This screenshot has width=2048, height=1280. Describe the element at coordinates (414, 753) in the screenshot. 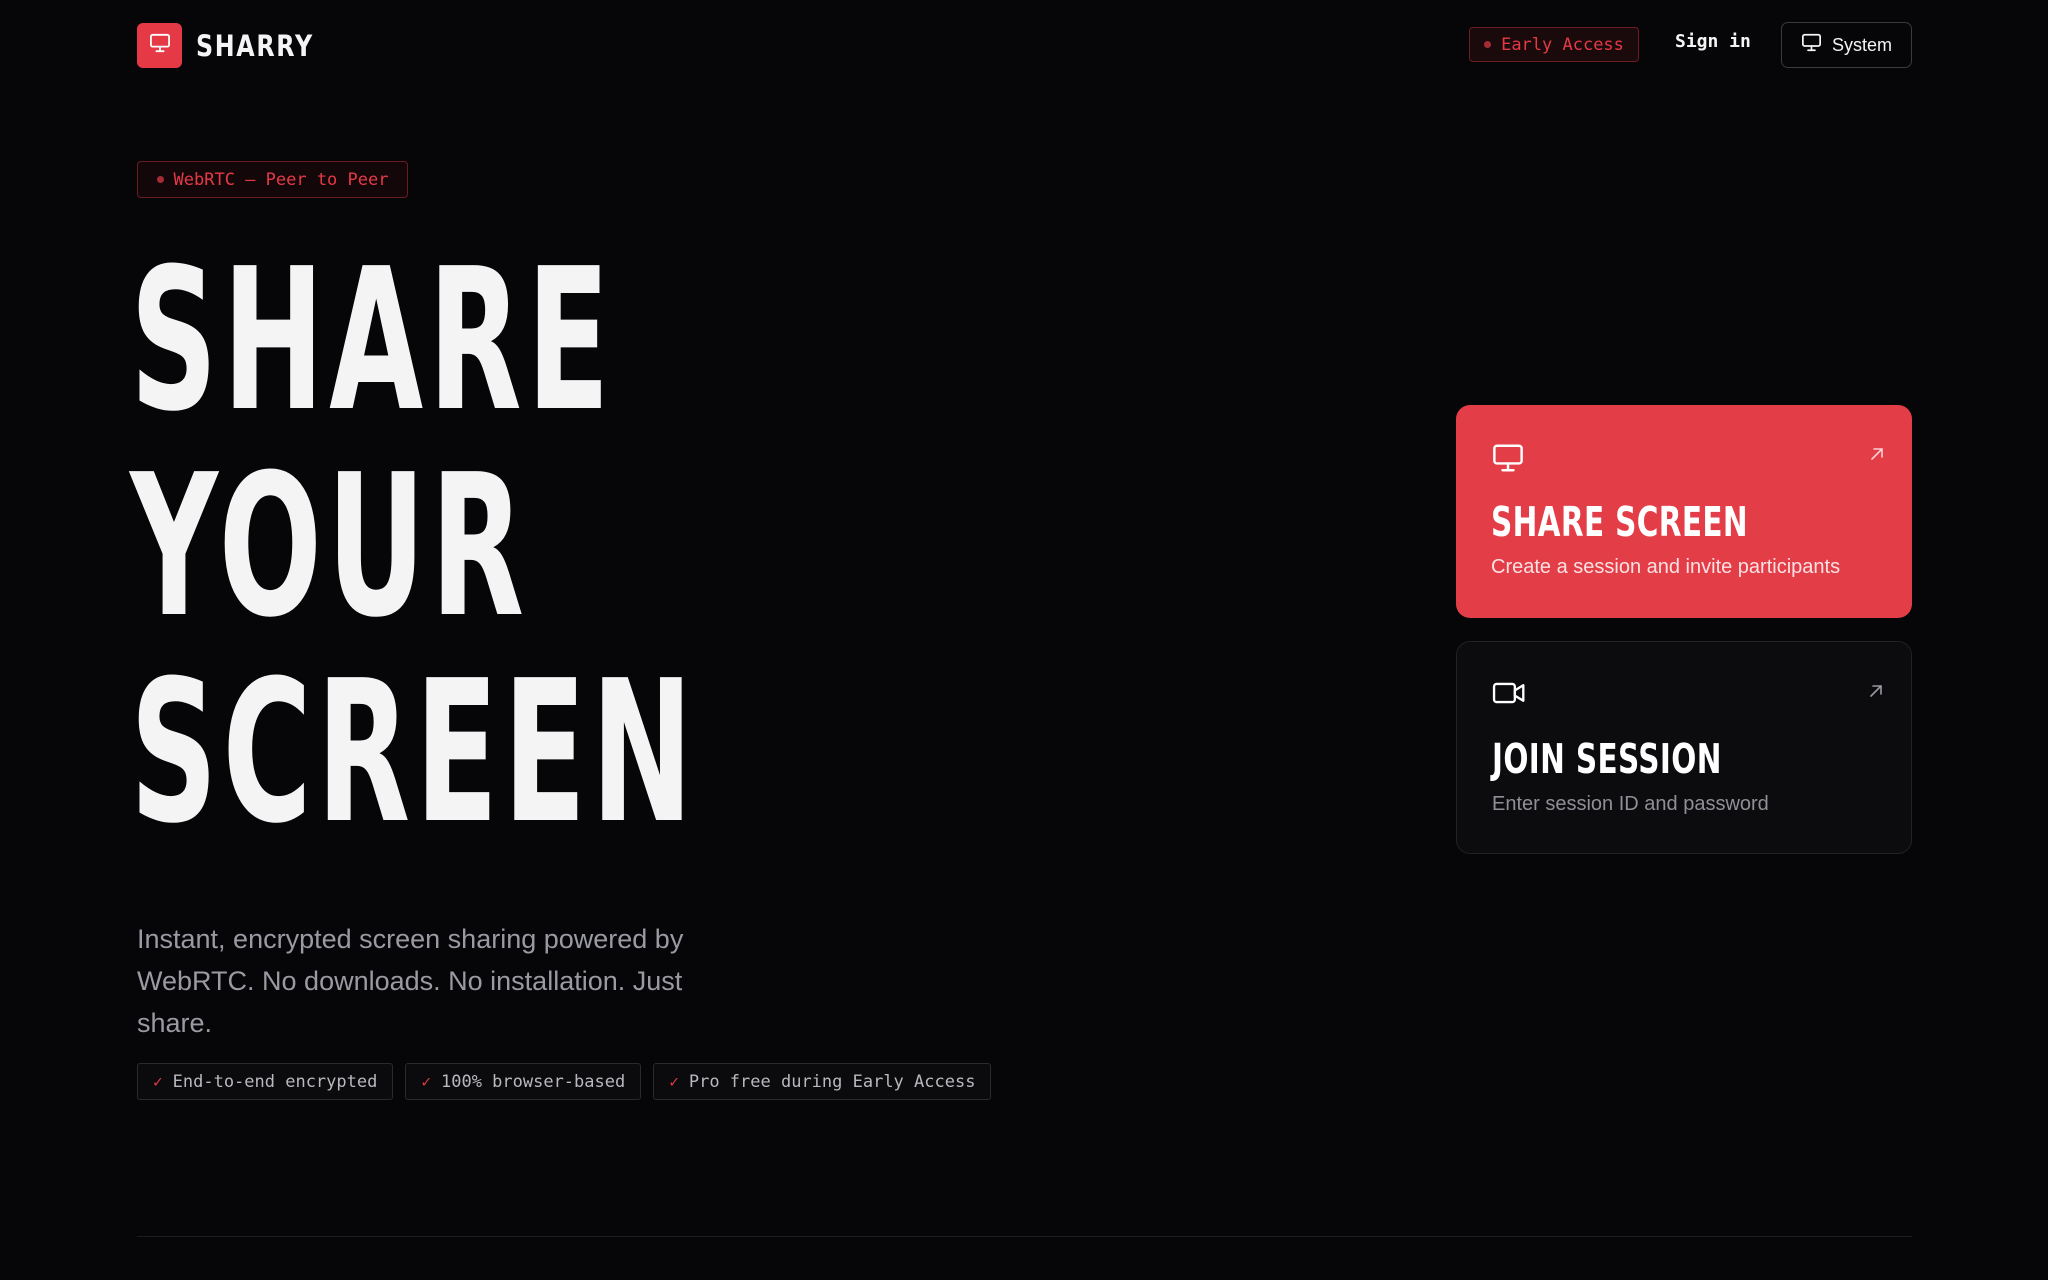

I see `hero-line-3: SCREEN` at that location.